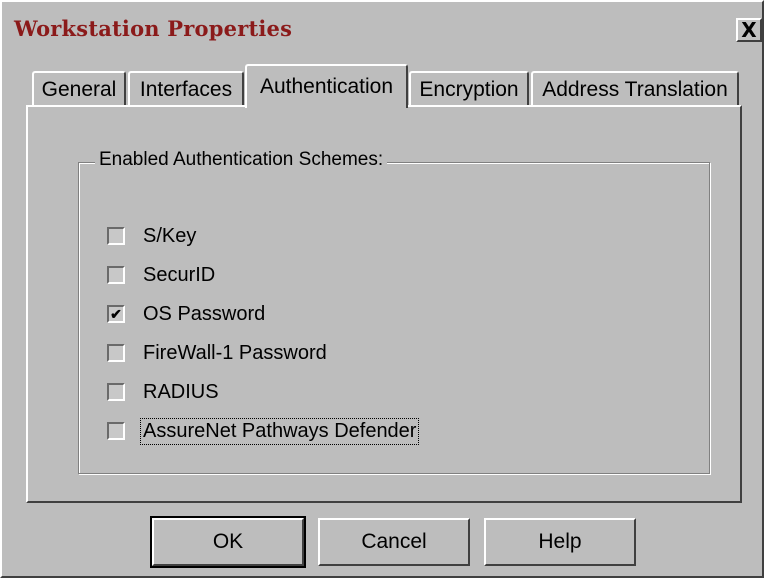 This screenshot has height=578, width=764. I want to click on cancel-button: Cancel, so click(394, 542).